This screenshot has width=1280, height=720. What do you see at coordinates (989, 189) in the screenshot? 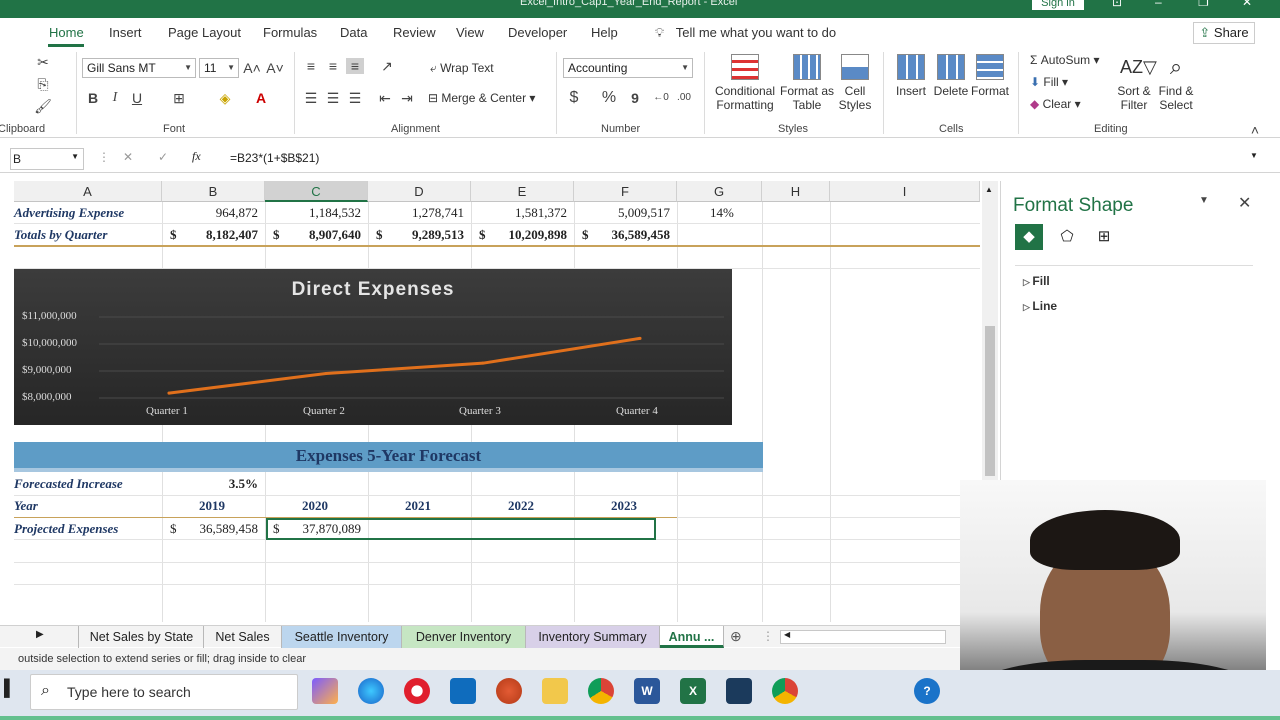
I see `scroll-up-icon: ▲` at bounding box center [989, 189].